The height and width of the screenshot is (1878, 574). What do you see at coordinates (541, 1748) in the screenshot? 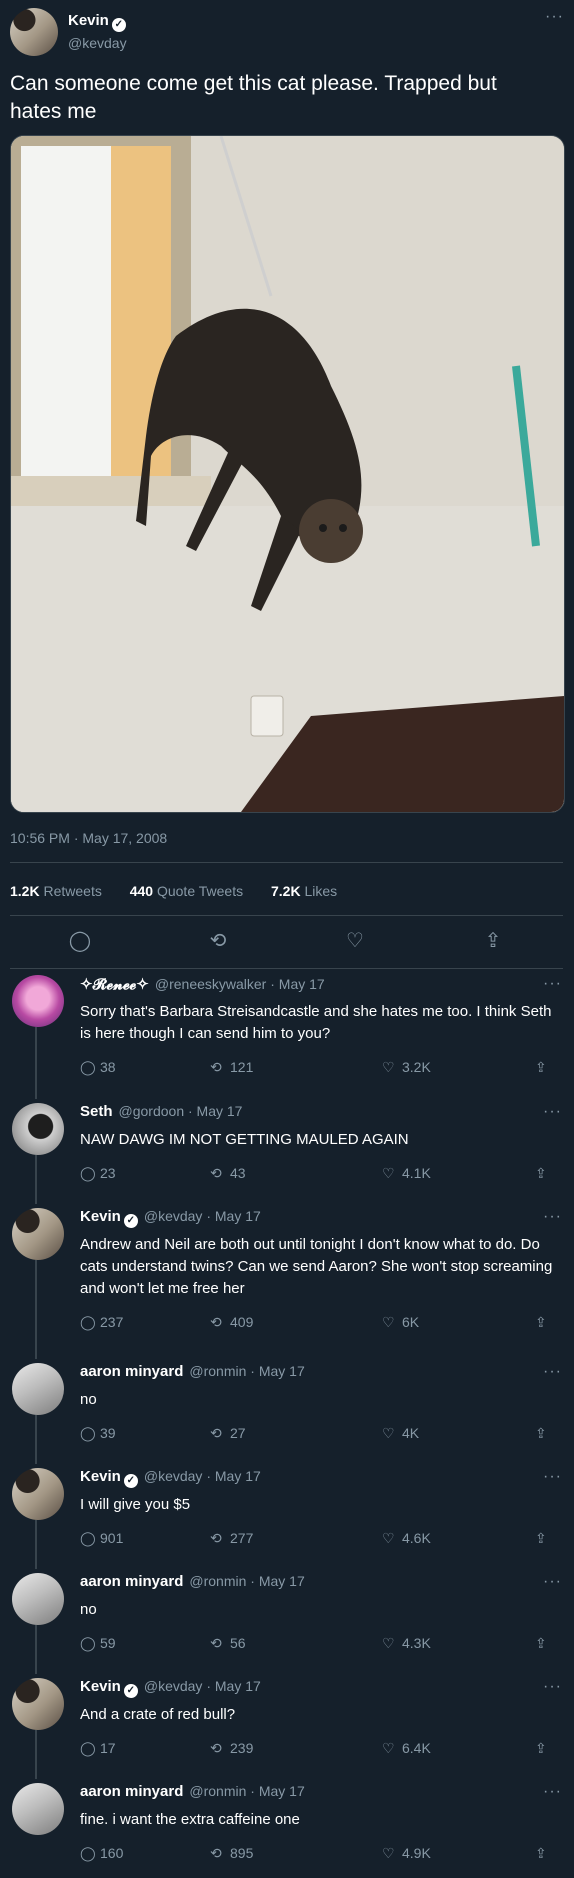
I see `share-icon-icon: ⇪` at bounding box center [541, 1748].